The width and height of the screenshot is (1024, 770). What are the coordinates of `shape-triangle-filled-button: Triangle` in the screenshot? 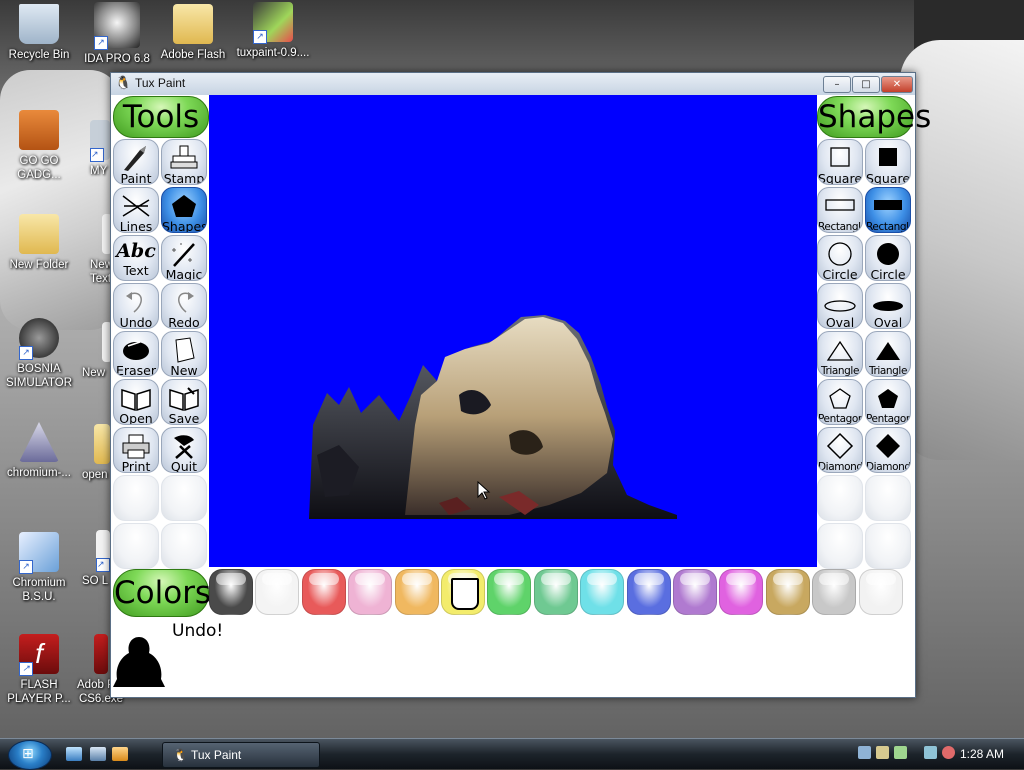 It's located at (888, 354).